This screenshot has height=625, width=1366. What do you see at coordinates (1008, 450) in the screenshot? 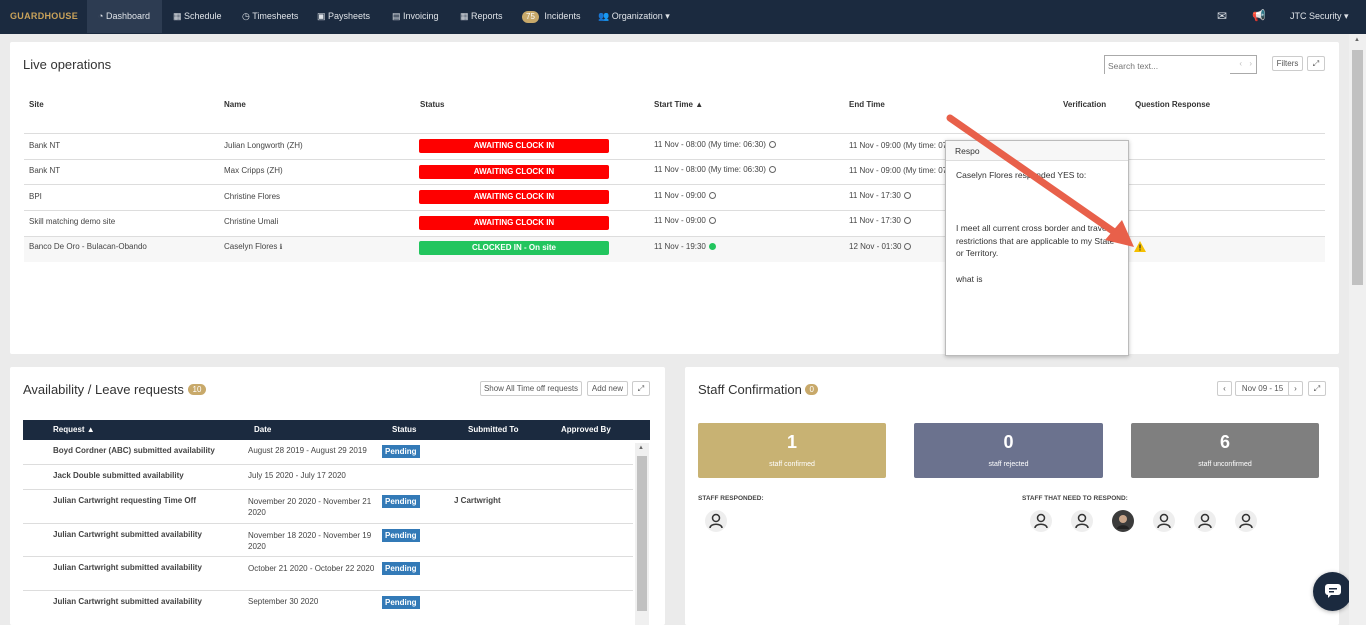
I see `staff-rejected-box: 0 staff rejected` at bounding box center [1008, 450].